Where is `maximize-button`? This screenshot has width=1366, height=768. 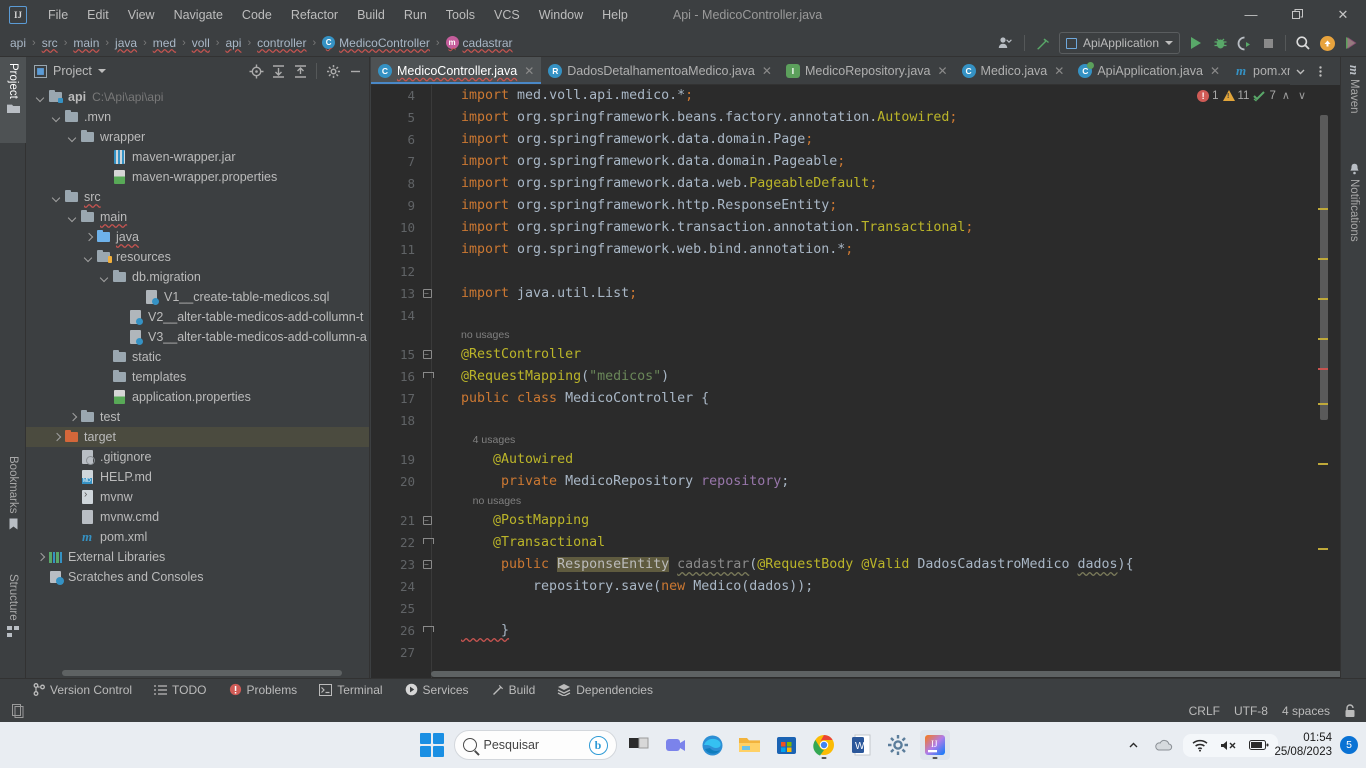
maximize-button is located at coordinates (1297, 14).